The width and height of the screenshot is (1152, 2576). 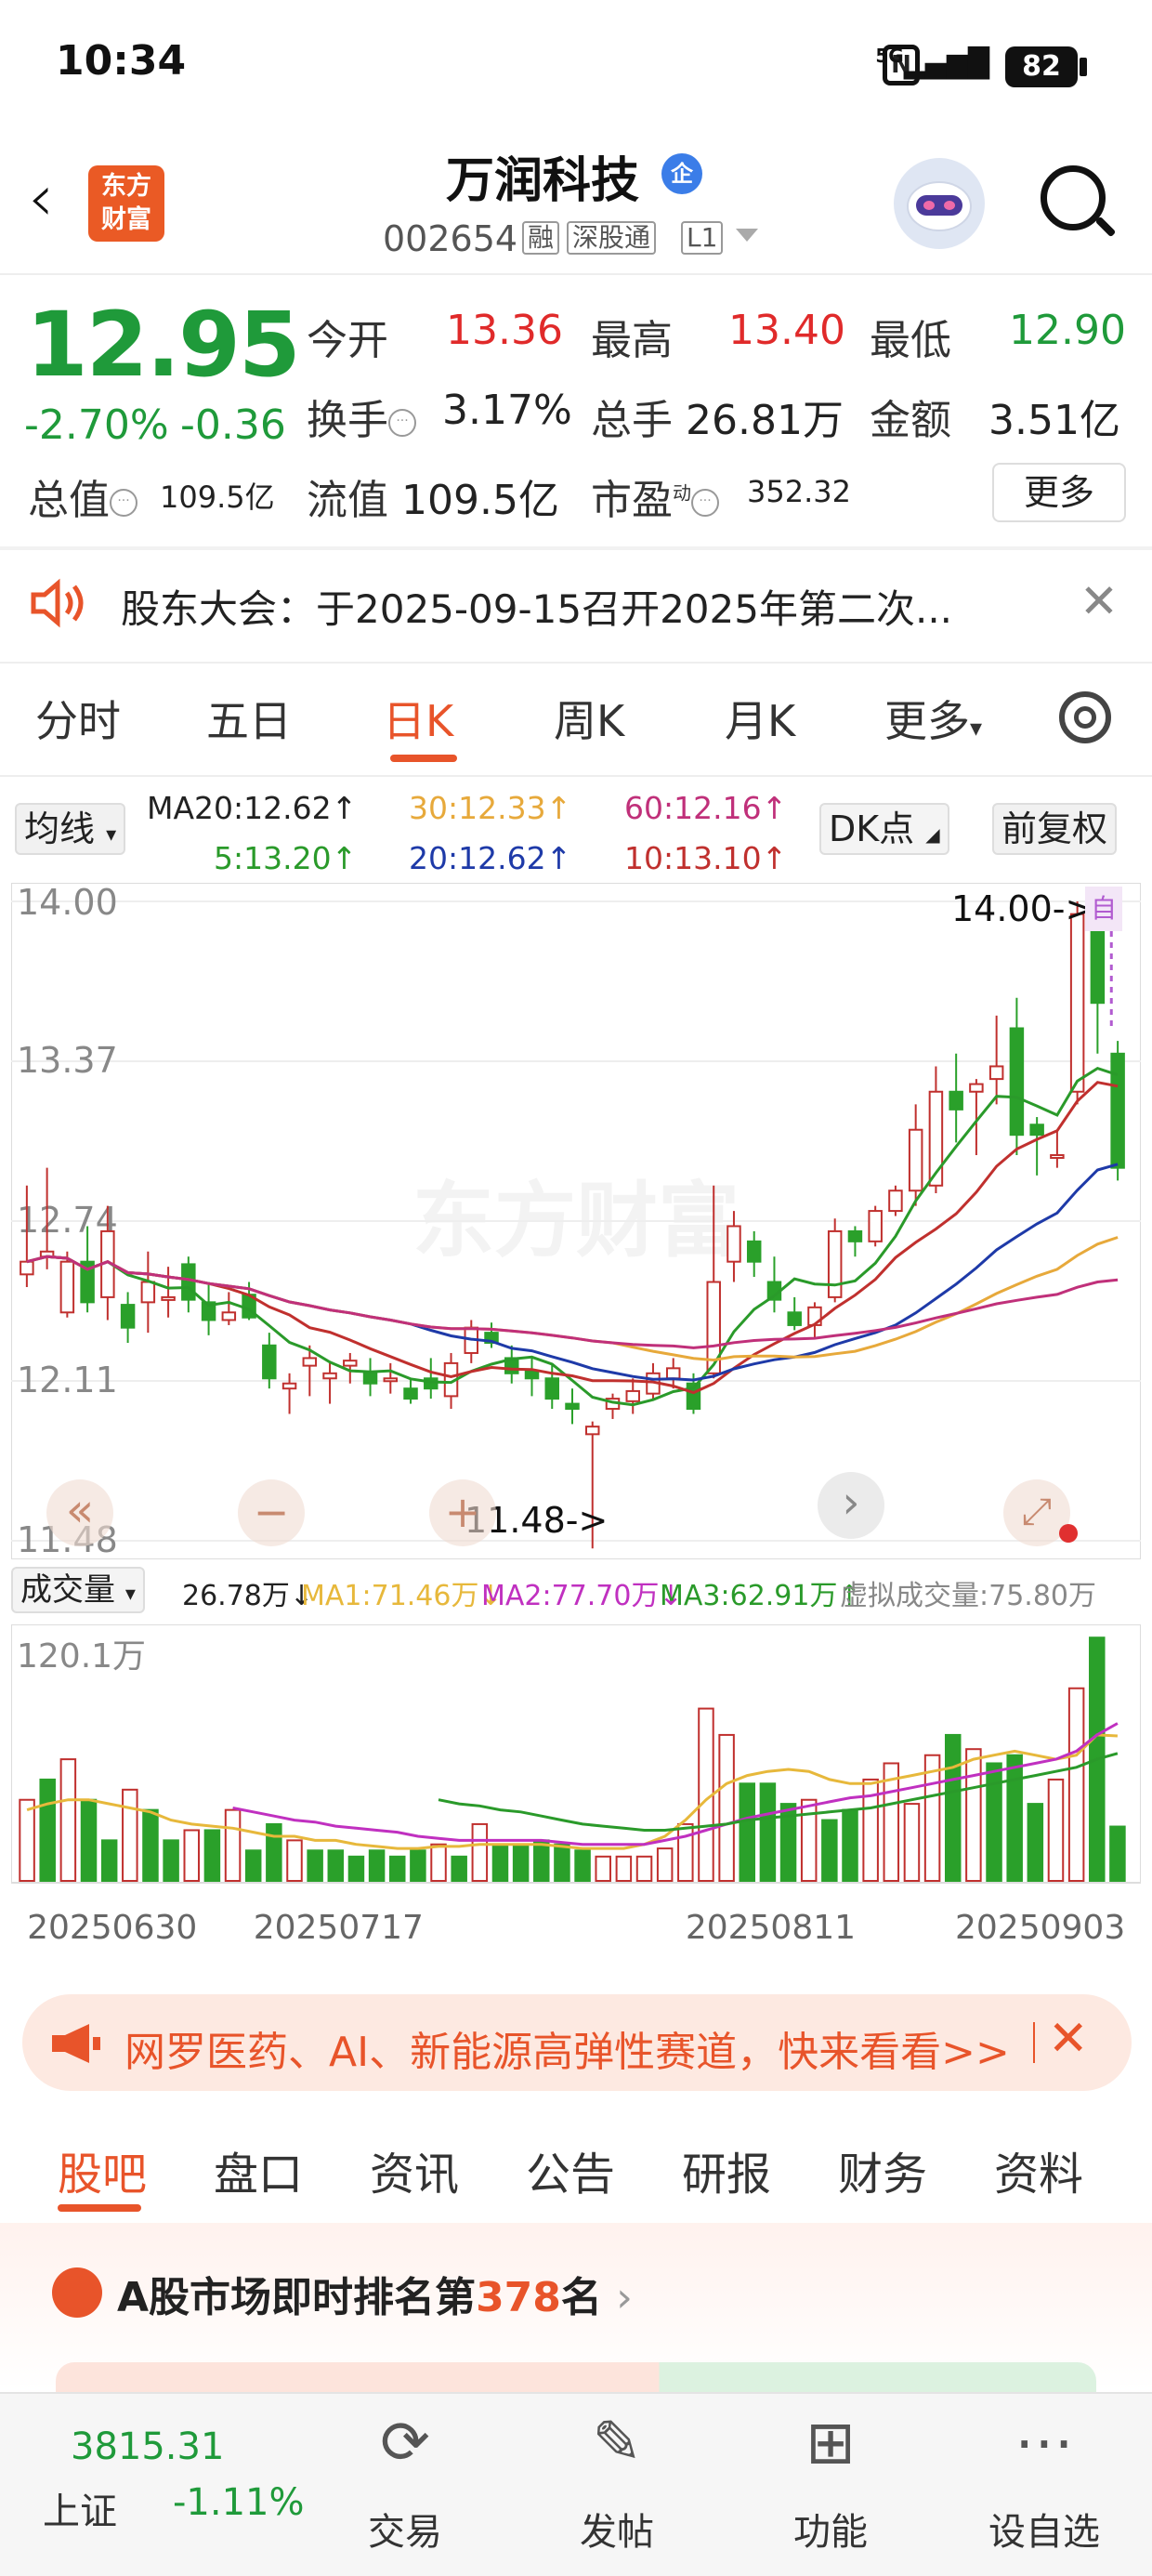 What do you see at coordinates (249, 718) in the screenshot?
I see `tab-five-day: 五日` at bounding box center [249, 718].